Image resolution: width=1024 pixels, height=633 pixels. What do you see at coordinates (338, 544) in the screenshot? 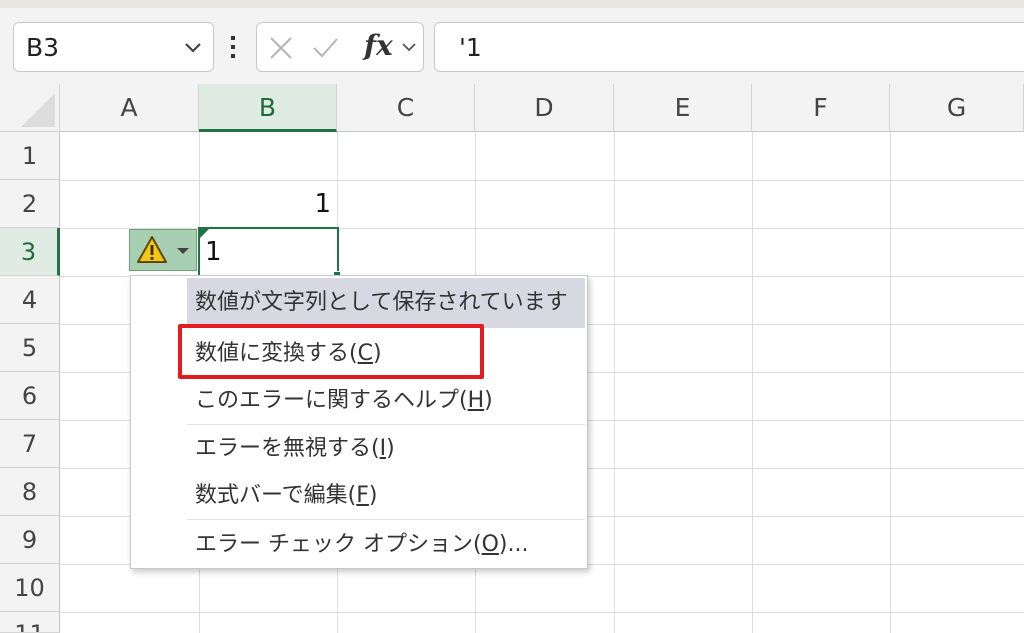
I see `menu-item-label: エラー チェック オプション(` at bounding box center [338, 544].